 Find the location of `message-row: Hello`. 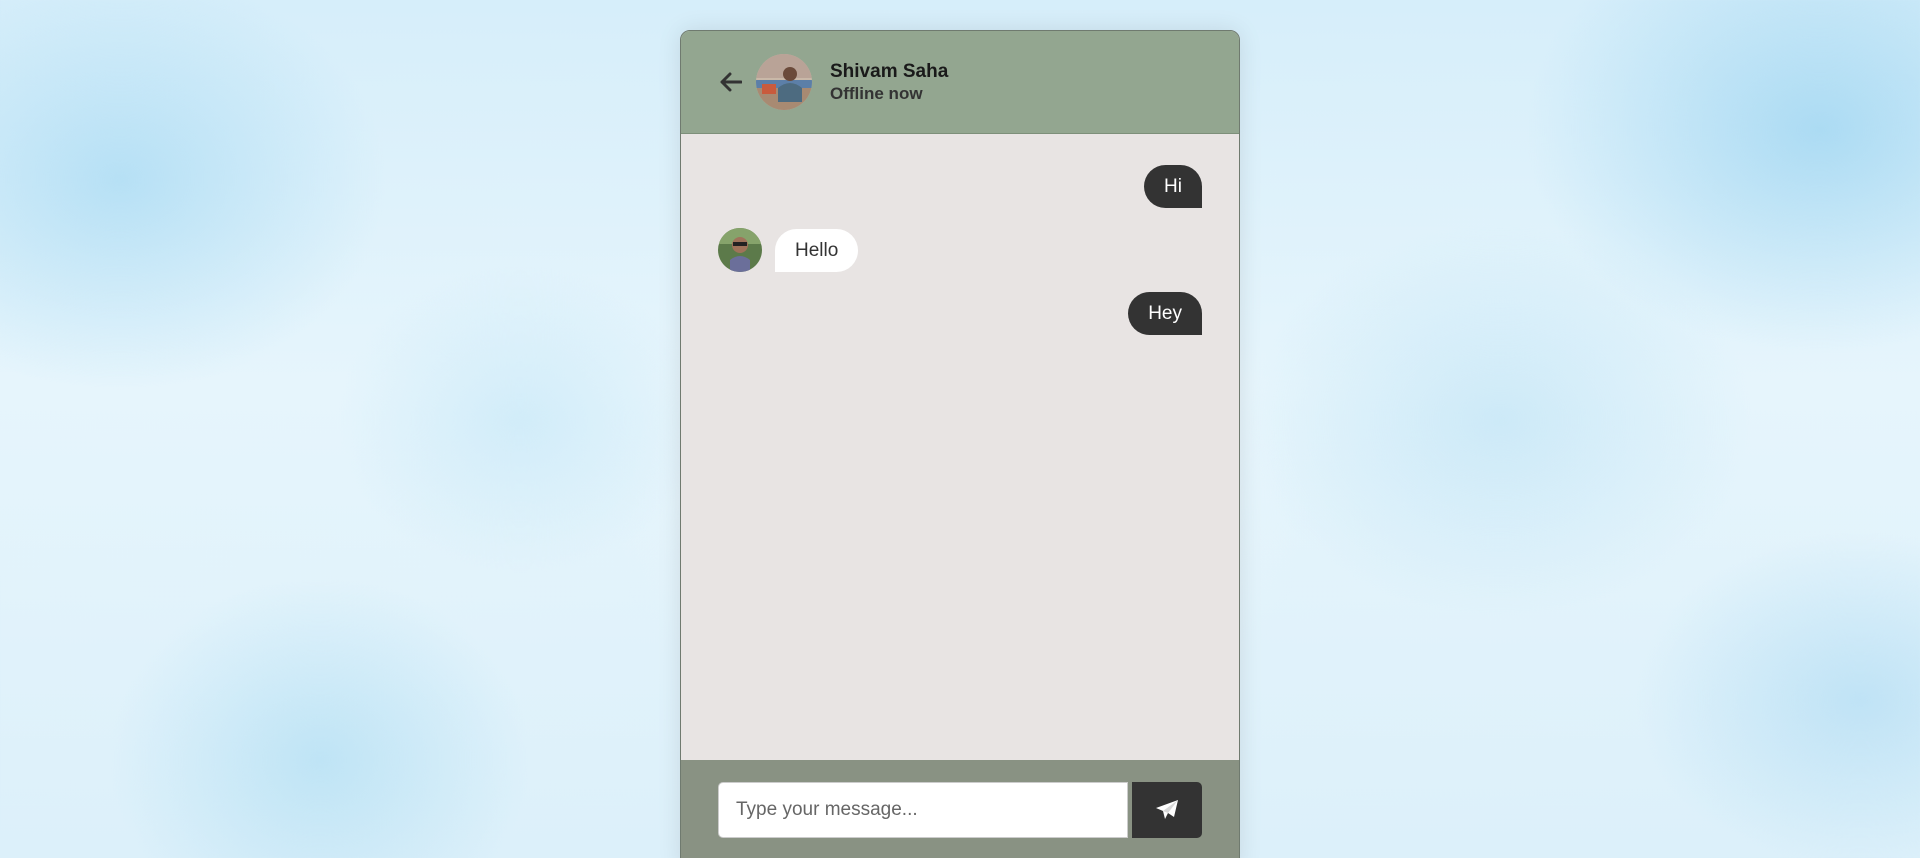

message-row: Hello is located at coordinates (960, 250).